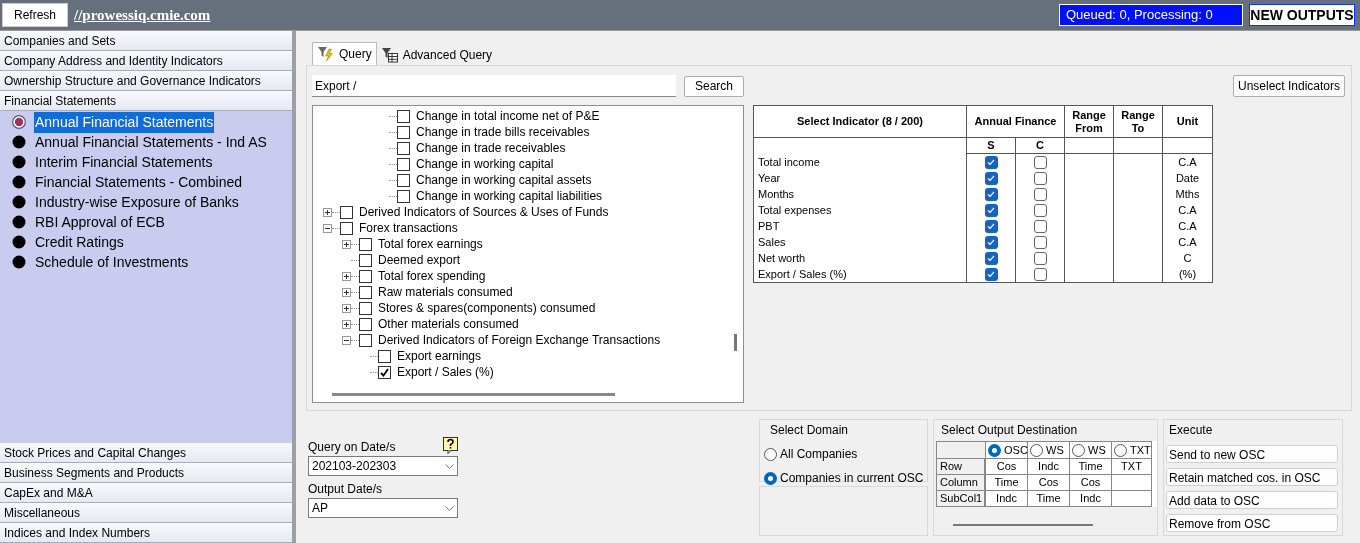 The image size is (1360, 543). I want to click on execute-button: Remove from OSC, so click(1252, 523).